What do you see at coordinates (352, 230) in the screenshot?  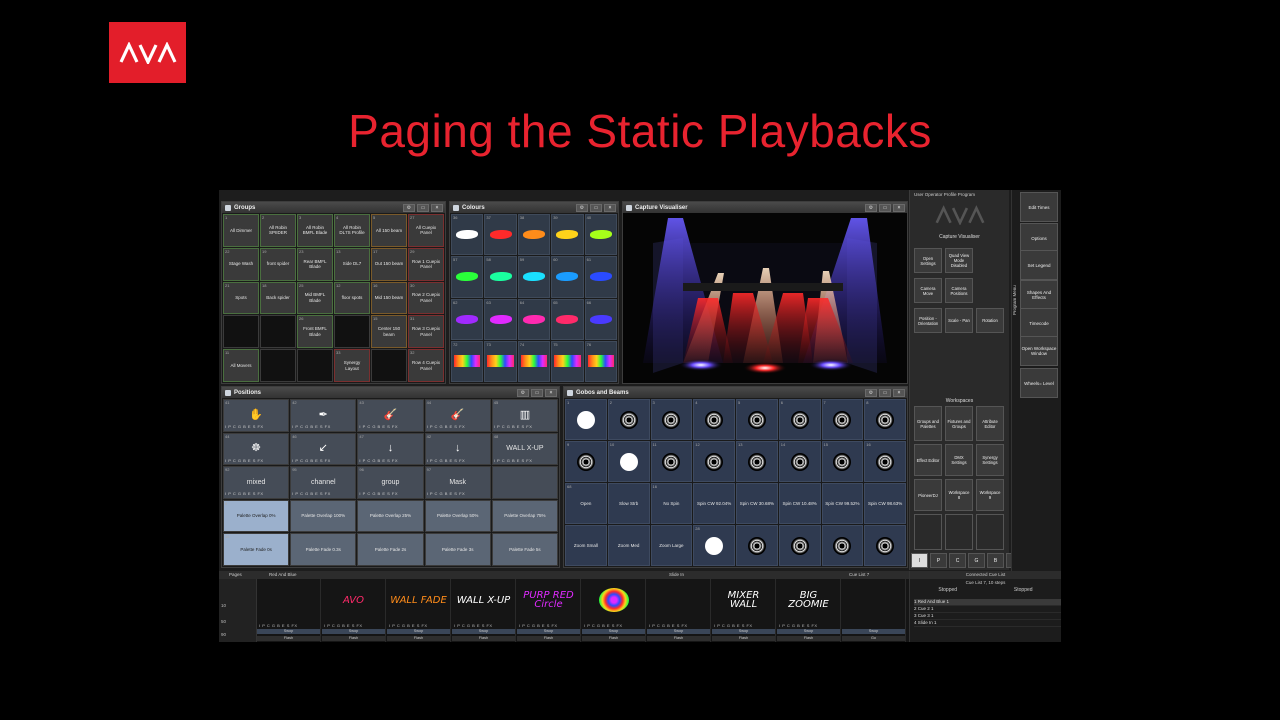 I see `group-button: 4 All Robin DL7S Profile` at bounding box center [352, 230].